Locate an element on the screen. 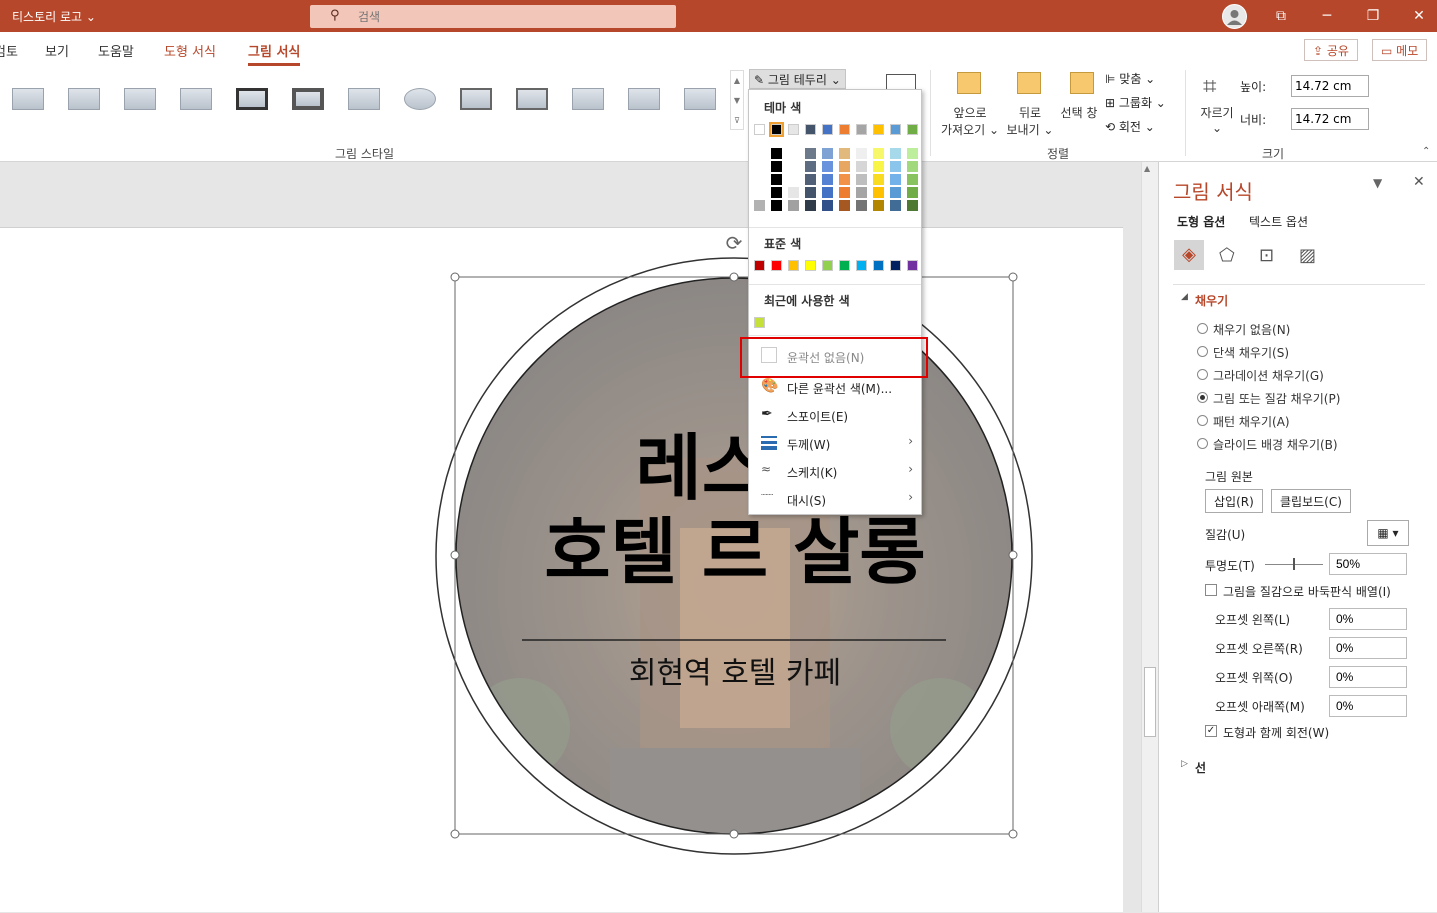 The image size is (1437, 913). rotate-with-shape-checkbox: ✓ is located at coordinates (1211, 731).